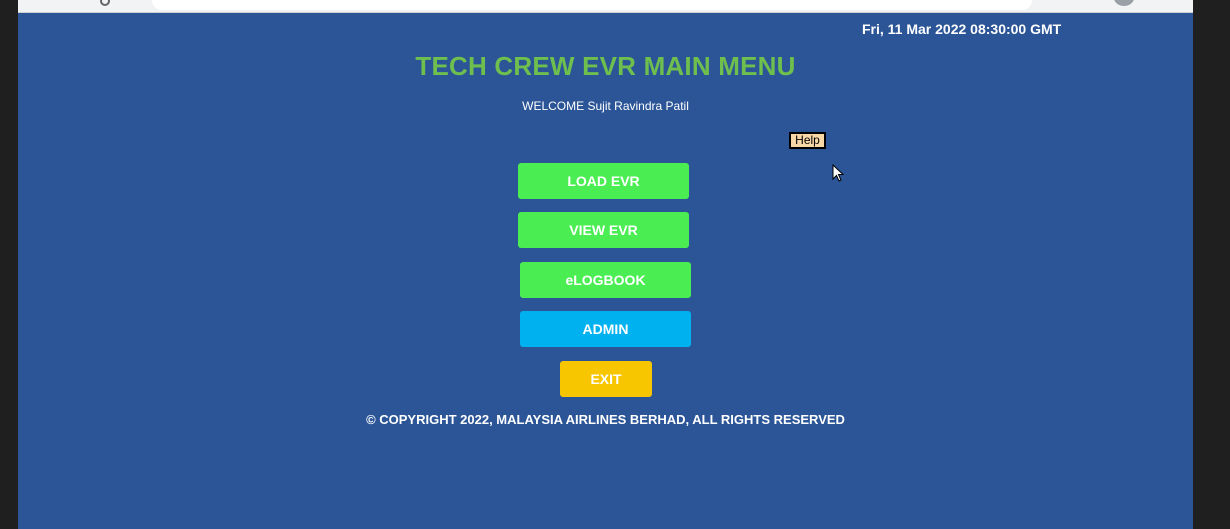 The image size is (1230, 529). What do you see at coordinates (606, 379) in the screenshot?
I see `exit-button: EXIT` at bounding box center [606, 379].